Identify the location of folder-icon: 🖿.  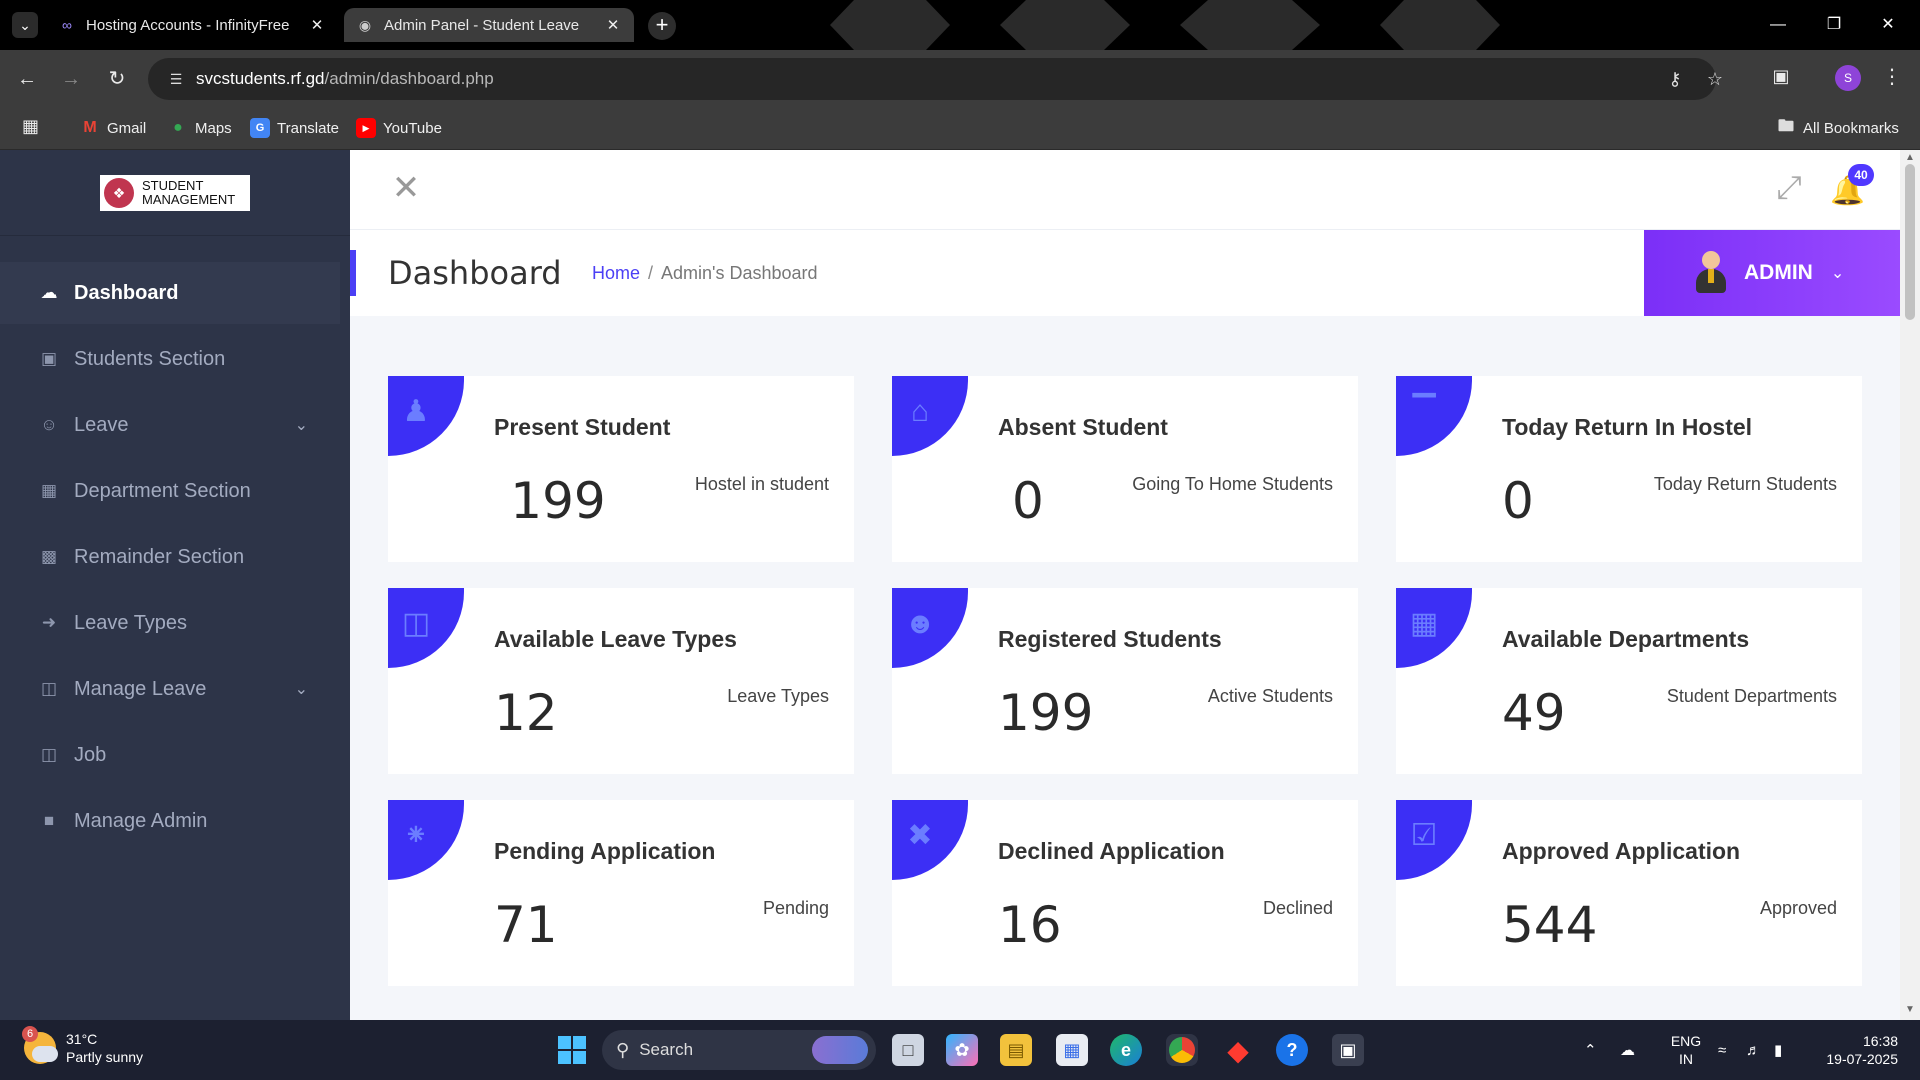
(1785, 126).